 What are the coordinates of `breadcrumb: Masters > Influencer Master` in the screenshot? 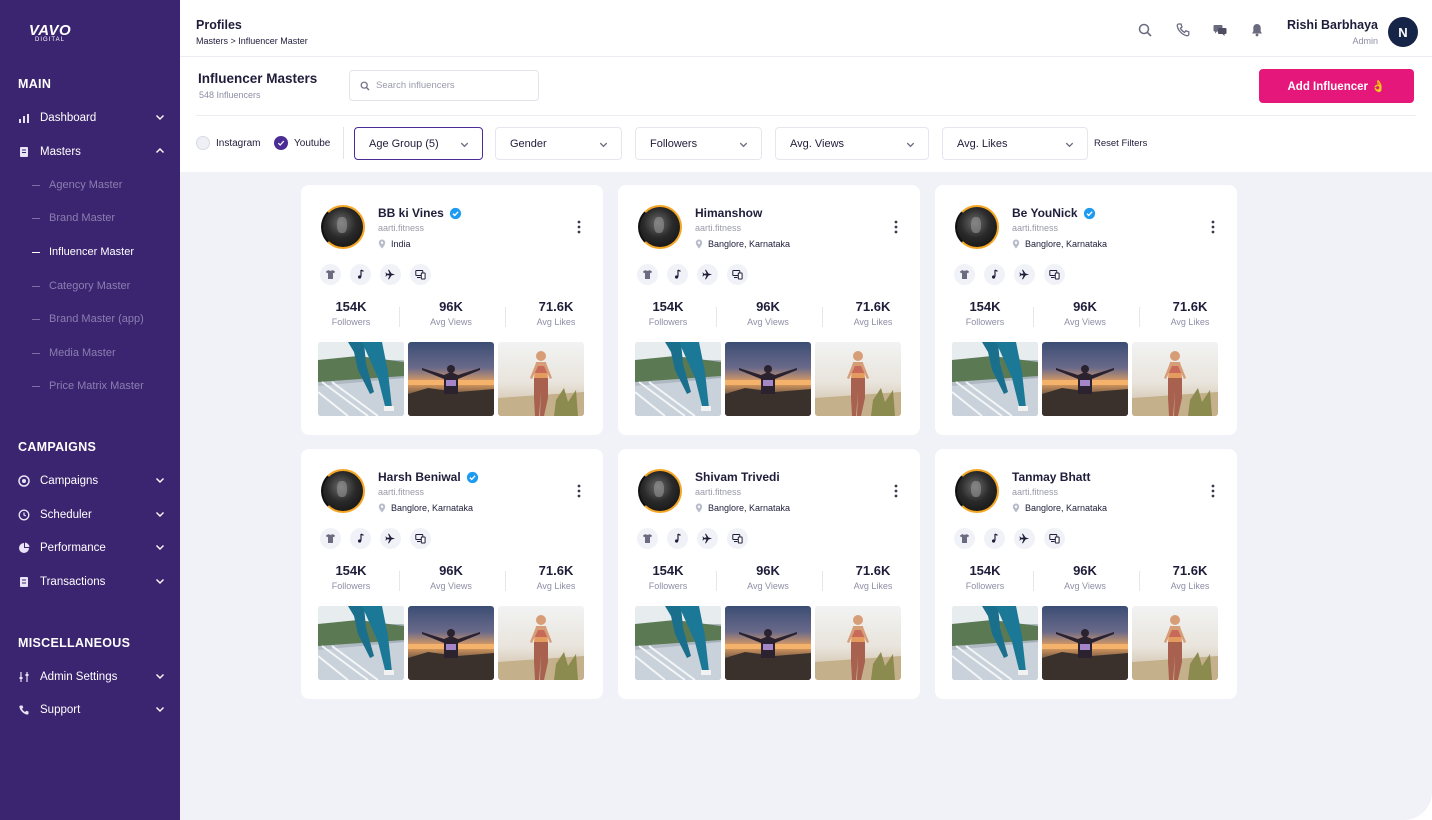 It's located at (252, 41).